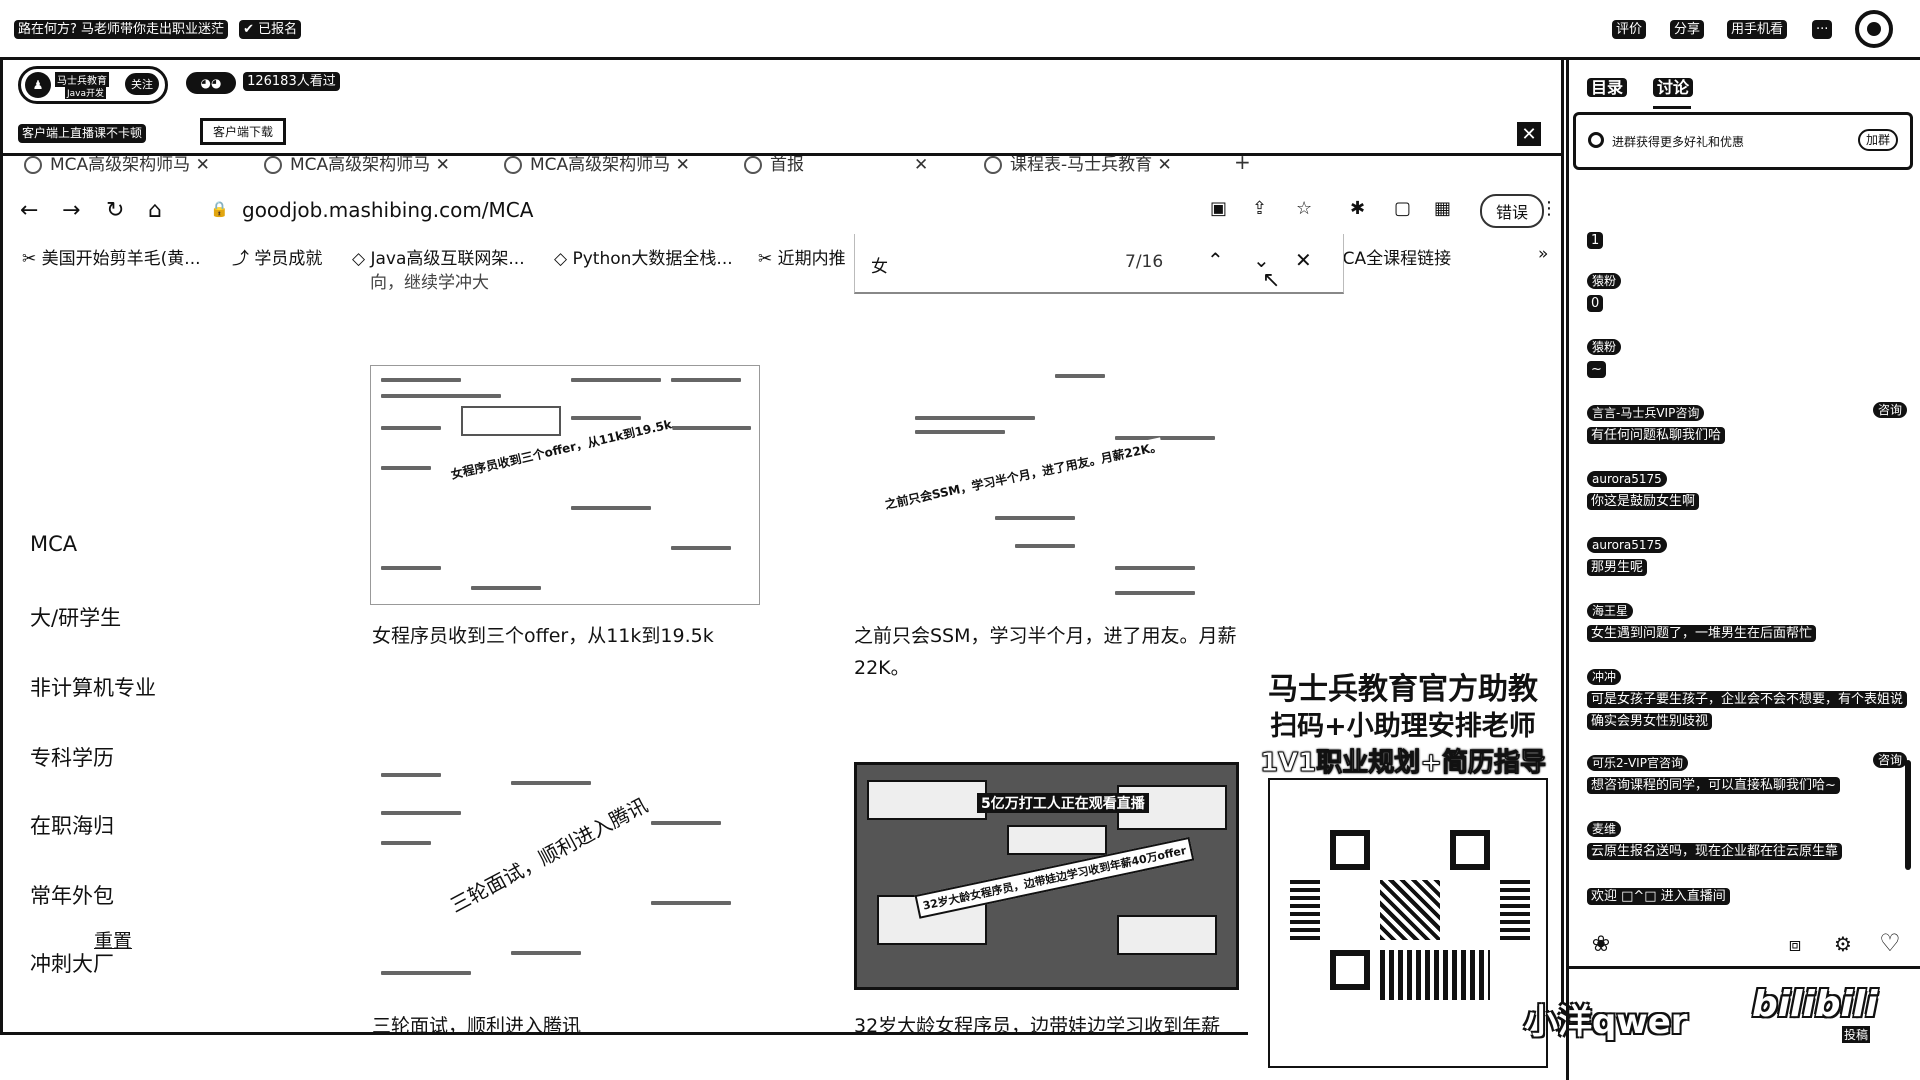 The width and height of the screenshot is (1920, 1080). What do you see at coordinates (1063, 803) in the screenshot?
I see `card-top-banner: 5亿万打工人正在观看直播` at bounding box center [1063, 803].